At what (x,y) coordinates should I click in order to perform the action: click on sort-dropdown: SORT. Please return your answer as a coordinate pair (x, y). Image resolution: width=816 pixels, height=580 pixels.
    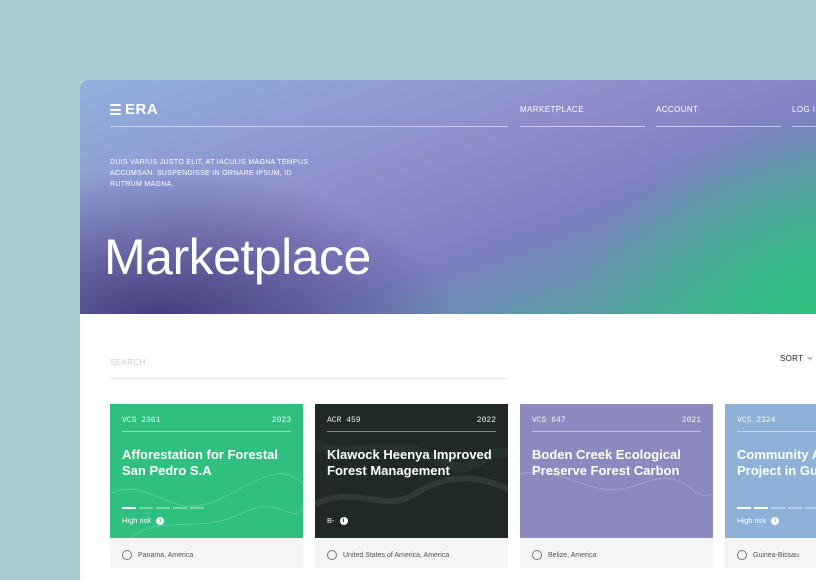
    Looking at the image, I should click on (797, 358).